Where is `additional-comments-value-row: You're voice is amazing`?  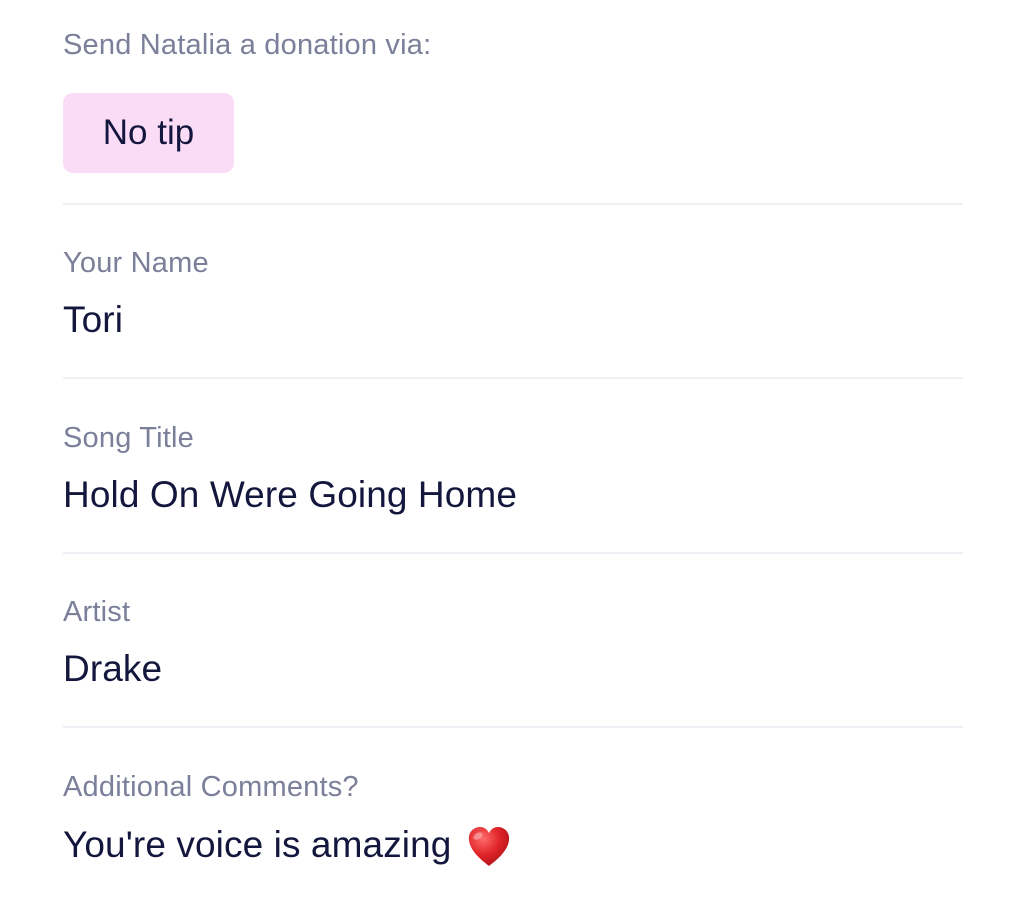
additional-comments-value-row: You're voice is amazing is located at coordinates (287, 845).